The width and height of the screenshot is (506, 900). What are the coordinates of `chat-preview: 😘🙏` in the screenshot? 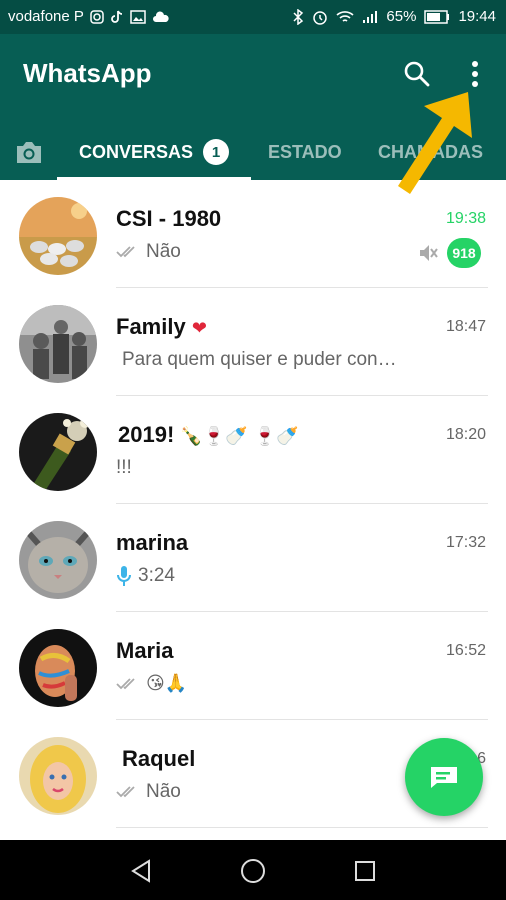 It's located at (151, 683).